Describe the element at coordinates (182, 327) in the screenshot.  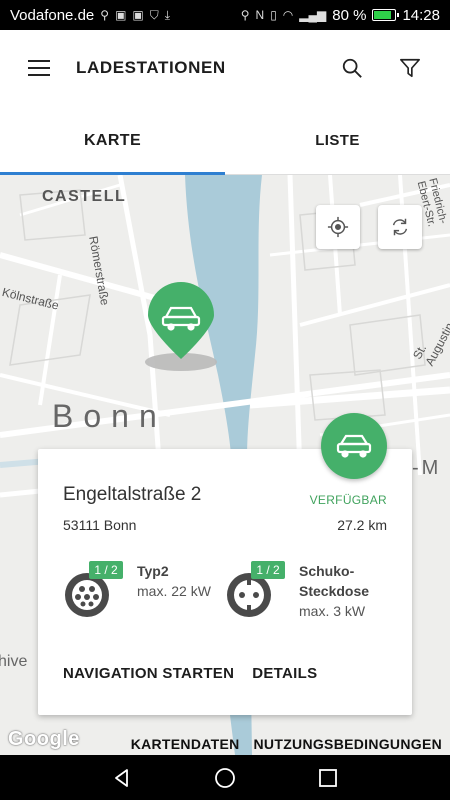
I see `station-marker` at that location.